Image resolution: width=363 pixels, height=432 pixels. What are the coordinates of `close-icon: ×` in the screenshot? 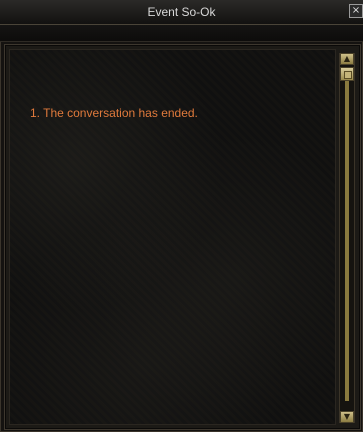 It's located at (356, 10).